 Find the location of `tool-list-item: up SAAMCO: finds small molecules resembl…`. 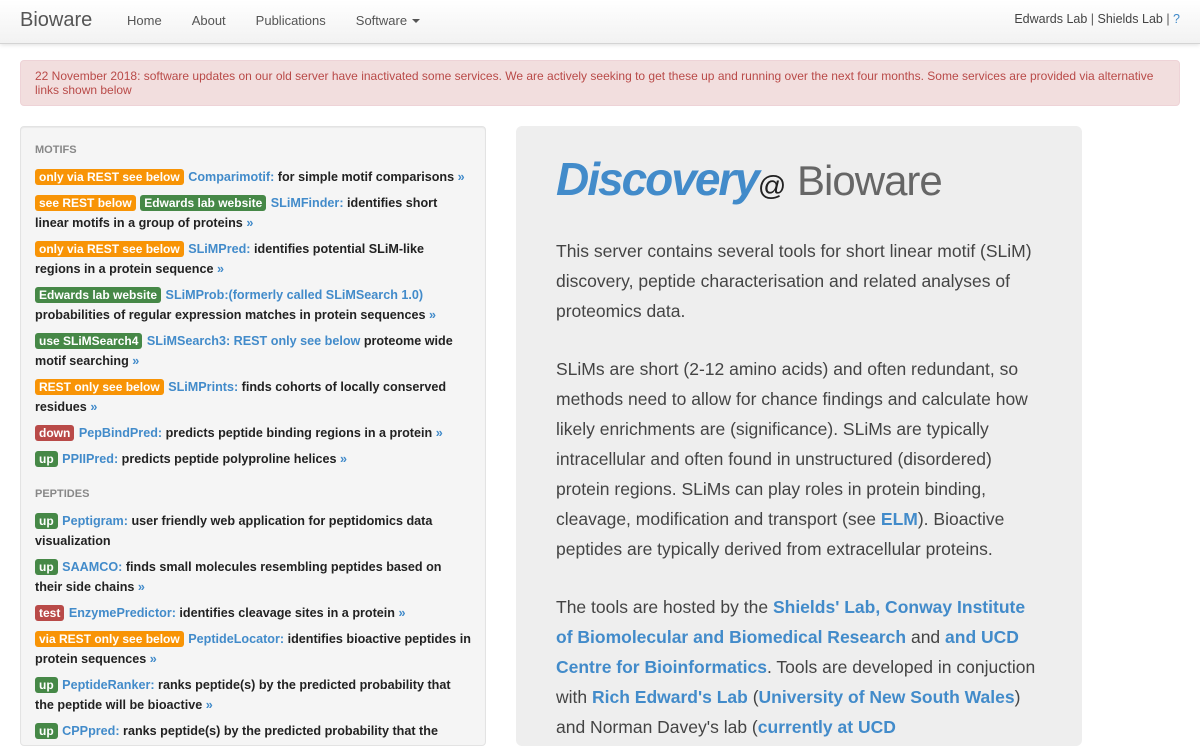

tool-list-item: up SAAMCO: finds small molecules resembl… is located at coordinates (253, 577).